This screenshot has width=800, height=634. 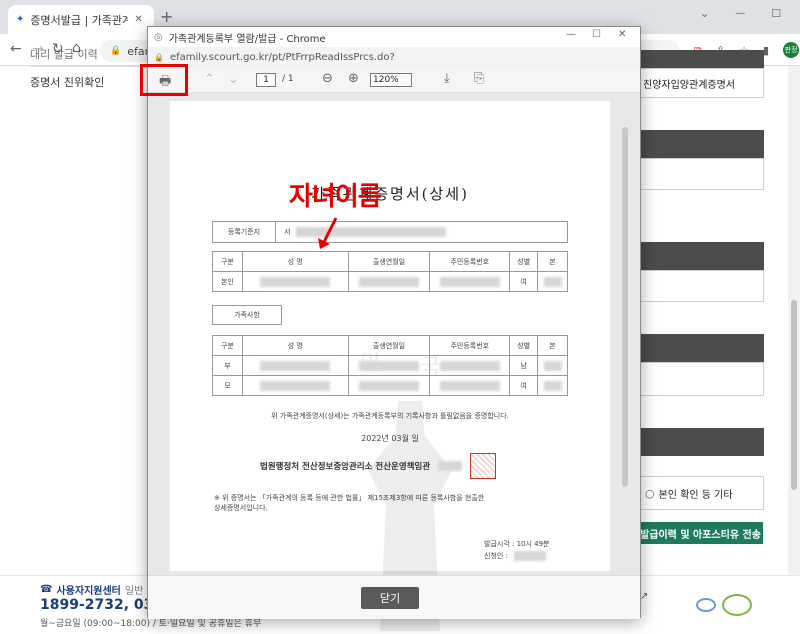 What do you see at coordinates (704, 13) in the screenshot?
I see `tab-search-icon: ⌄` at bounding box center [704, 13].